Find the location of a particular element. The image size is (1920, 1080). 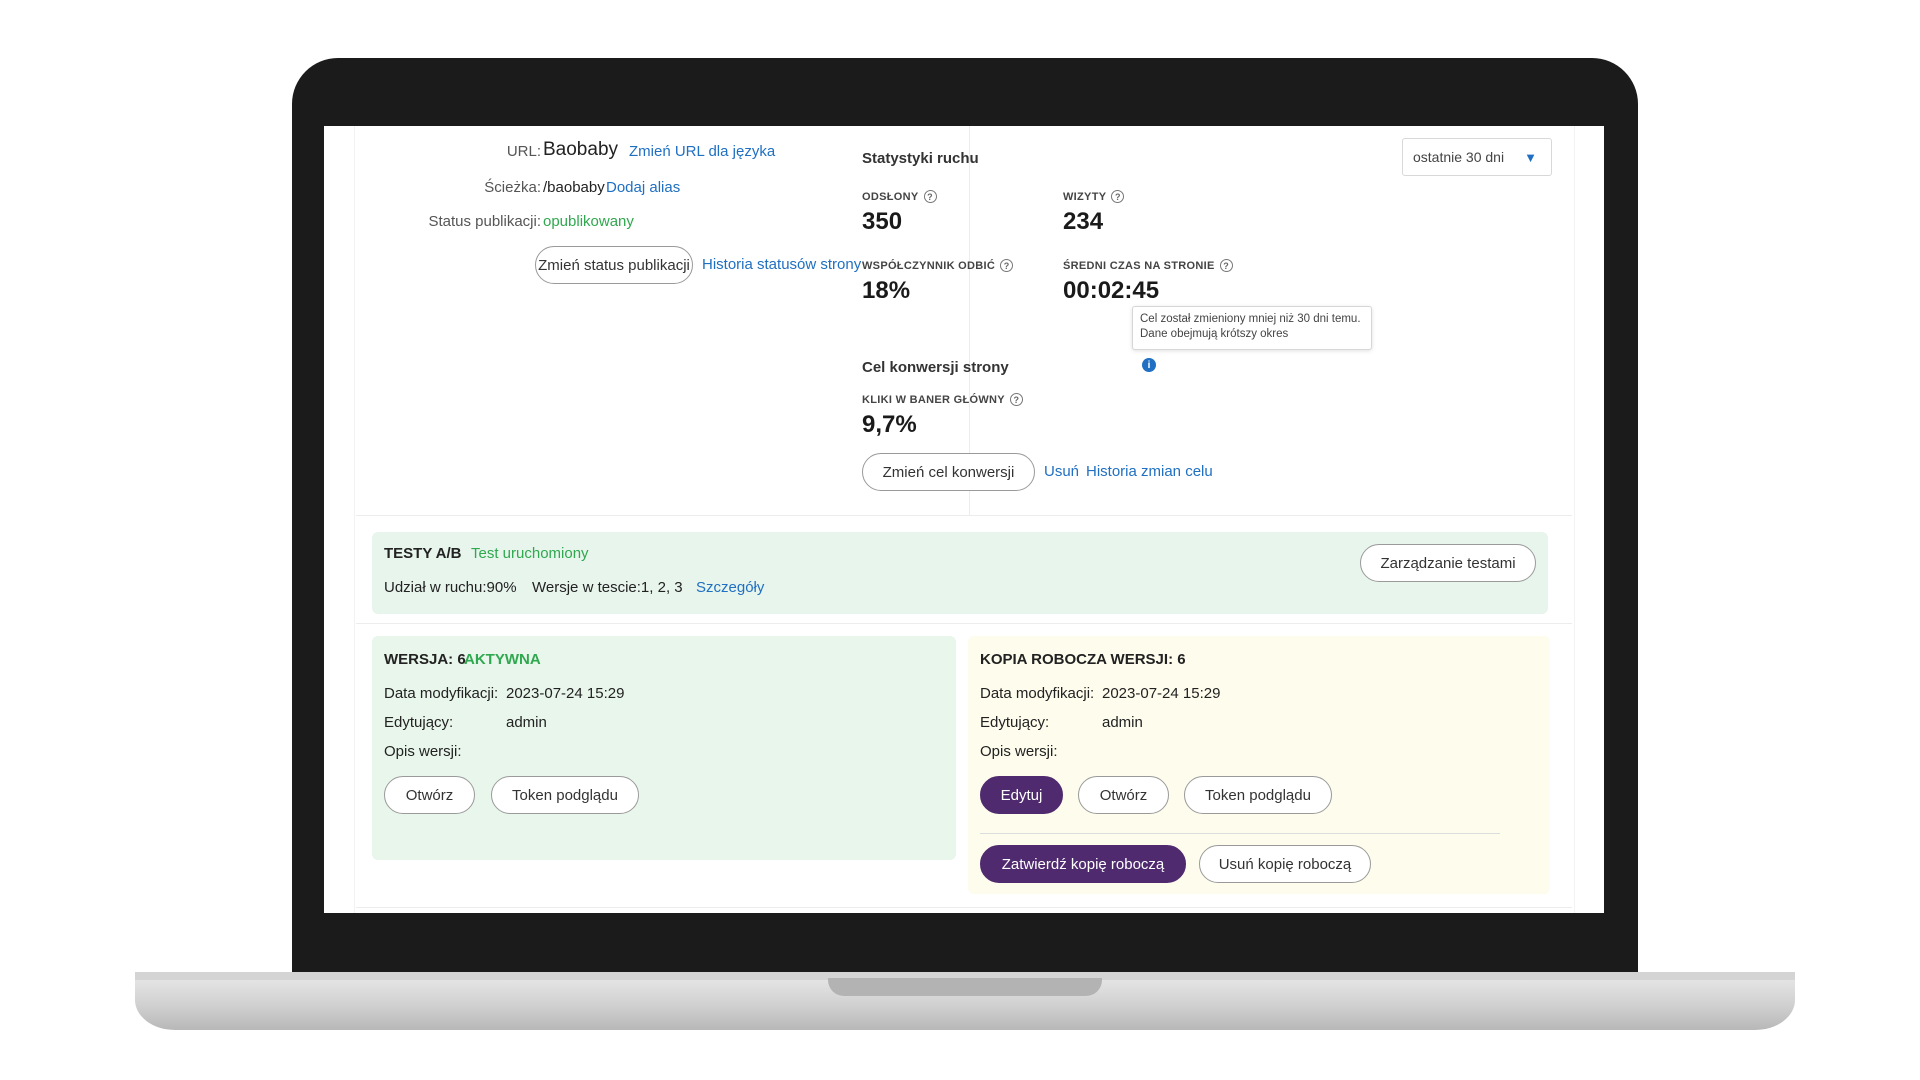

period-select: ostatnie 30 dni ▼ is located at coordinates (1477, 157).